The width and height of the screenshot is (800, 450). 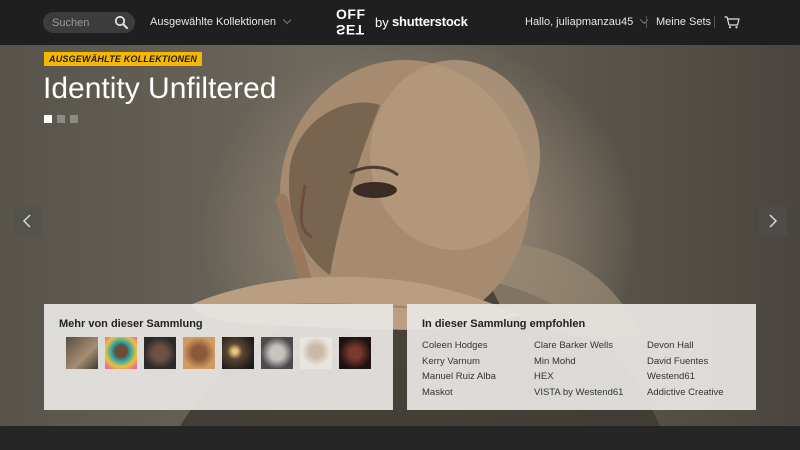 I want to click on contributor-link: Kerry Varnum, so click(x=451, y=361).